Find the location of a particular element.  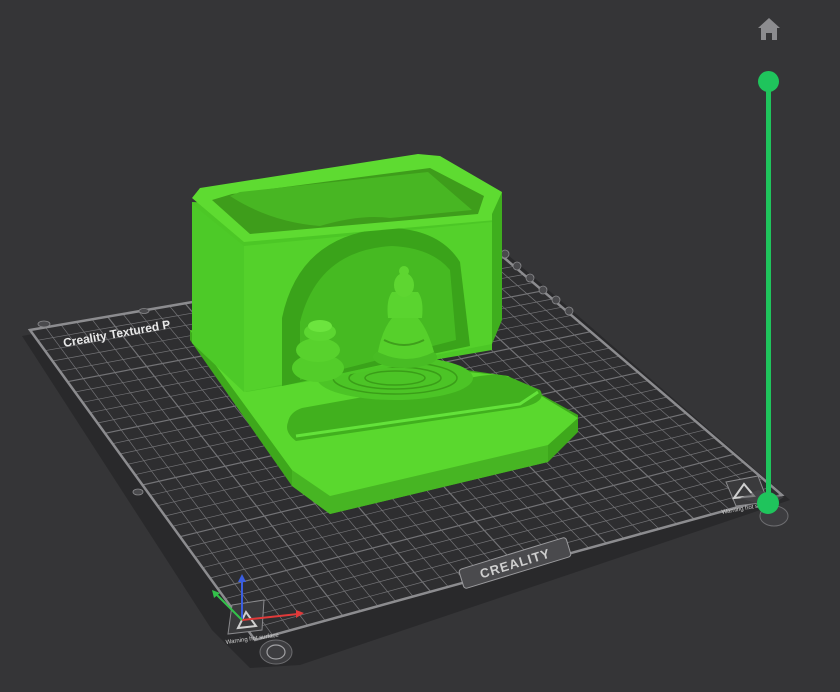

layer-slider-track is located at coordinates (768, 294).